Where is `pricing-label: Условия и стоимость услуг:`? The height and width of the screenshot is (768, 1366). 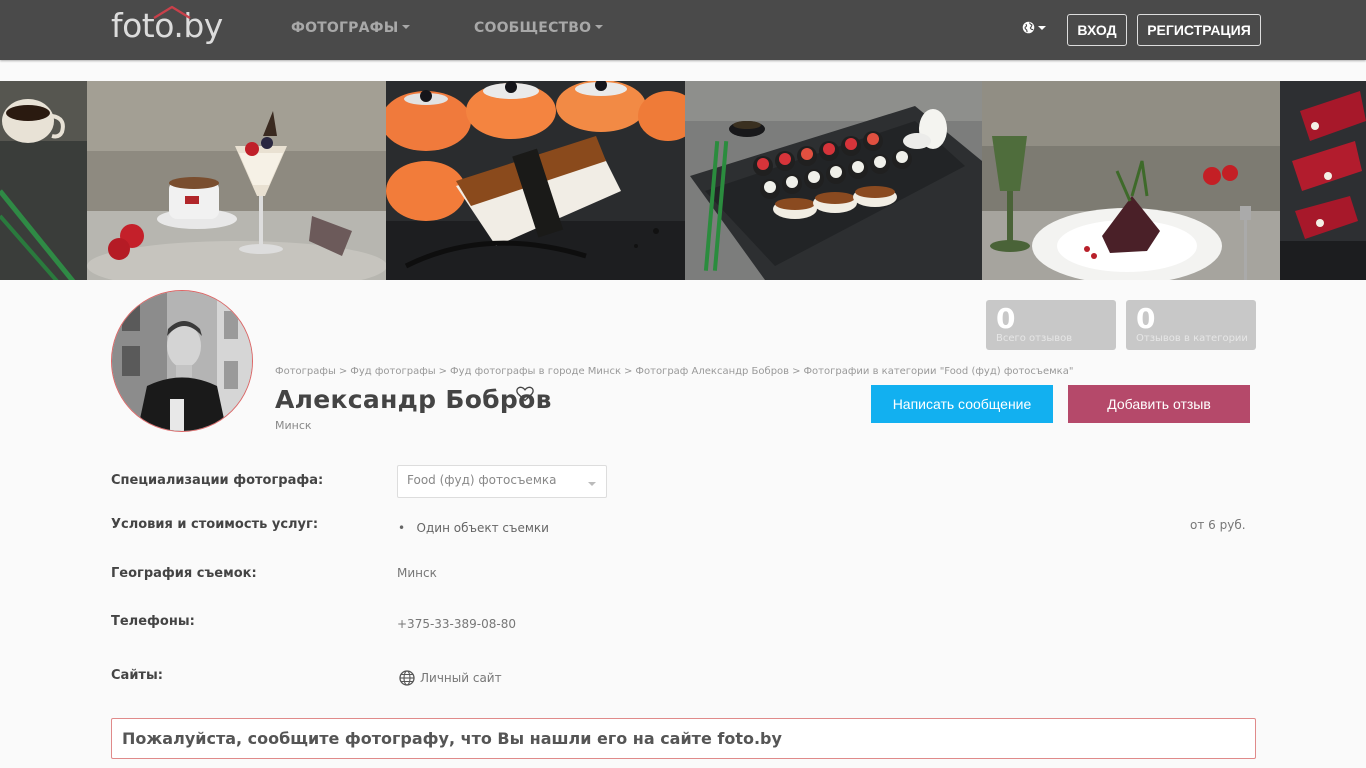 pricing-label: Условия и стоимость услуг: is located at coordinates (215, 524).